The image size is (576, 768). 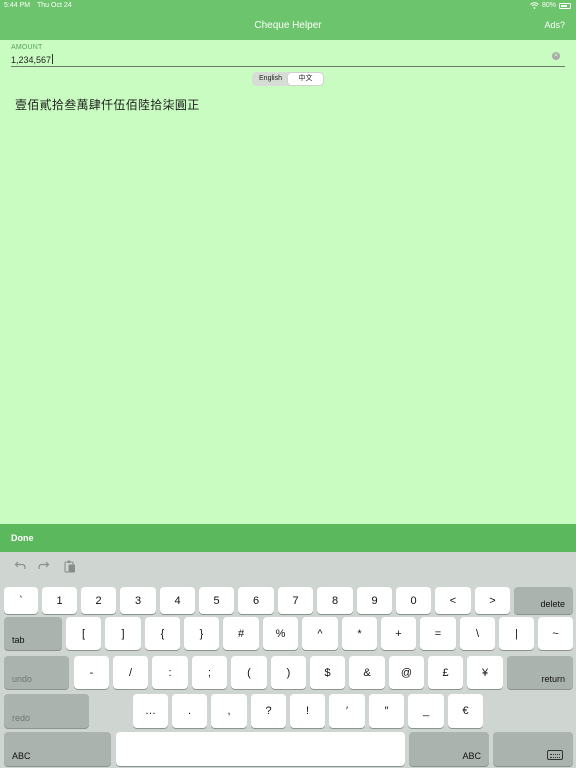 What do you see at coordinates (216, 600) in the screenshot?
I see `key: 5` at bounding box center [216, 600].